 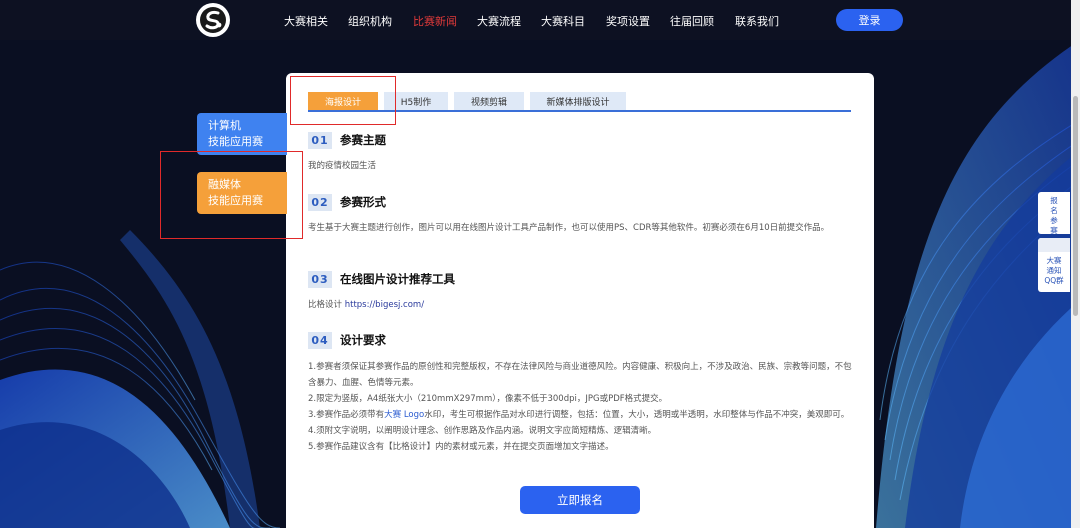 I want to click on section-header-theme: 01 参赛主题, so click(x=347, y=140).